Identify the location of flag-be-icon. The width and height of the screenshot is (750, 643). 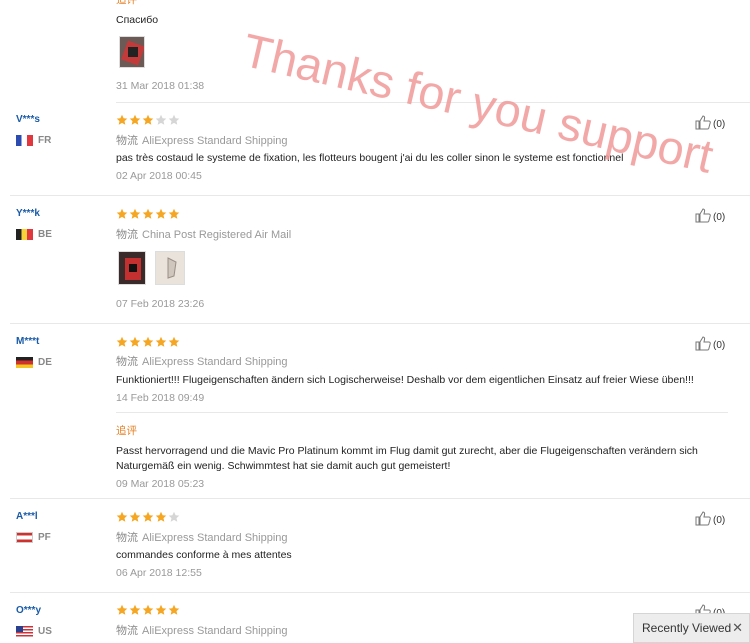
(24, 234).